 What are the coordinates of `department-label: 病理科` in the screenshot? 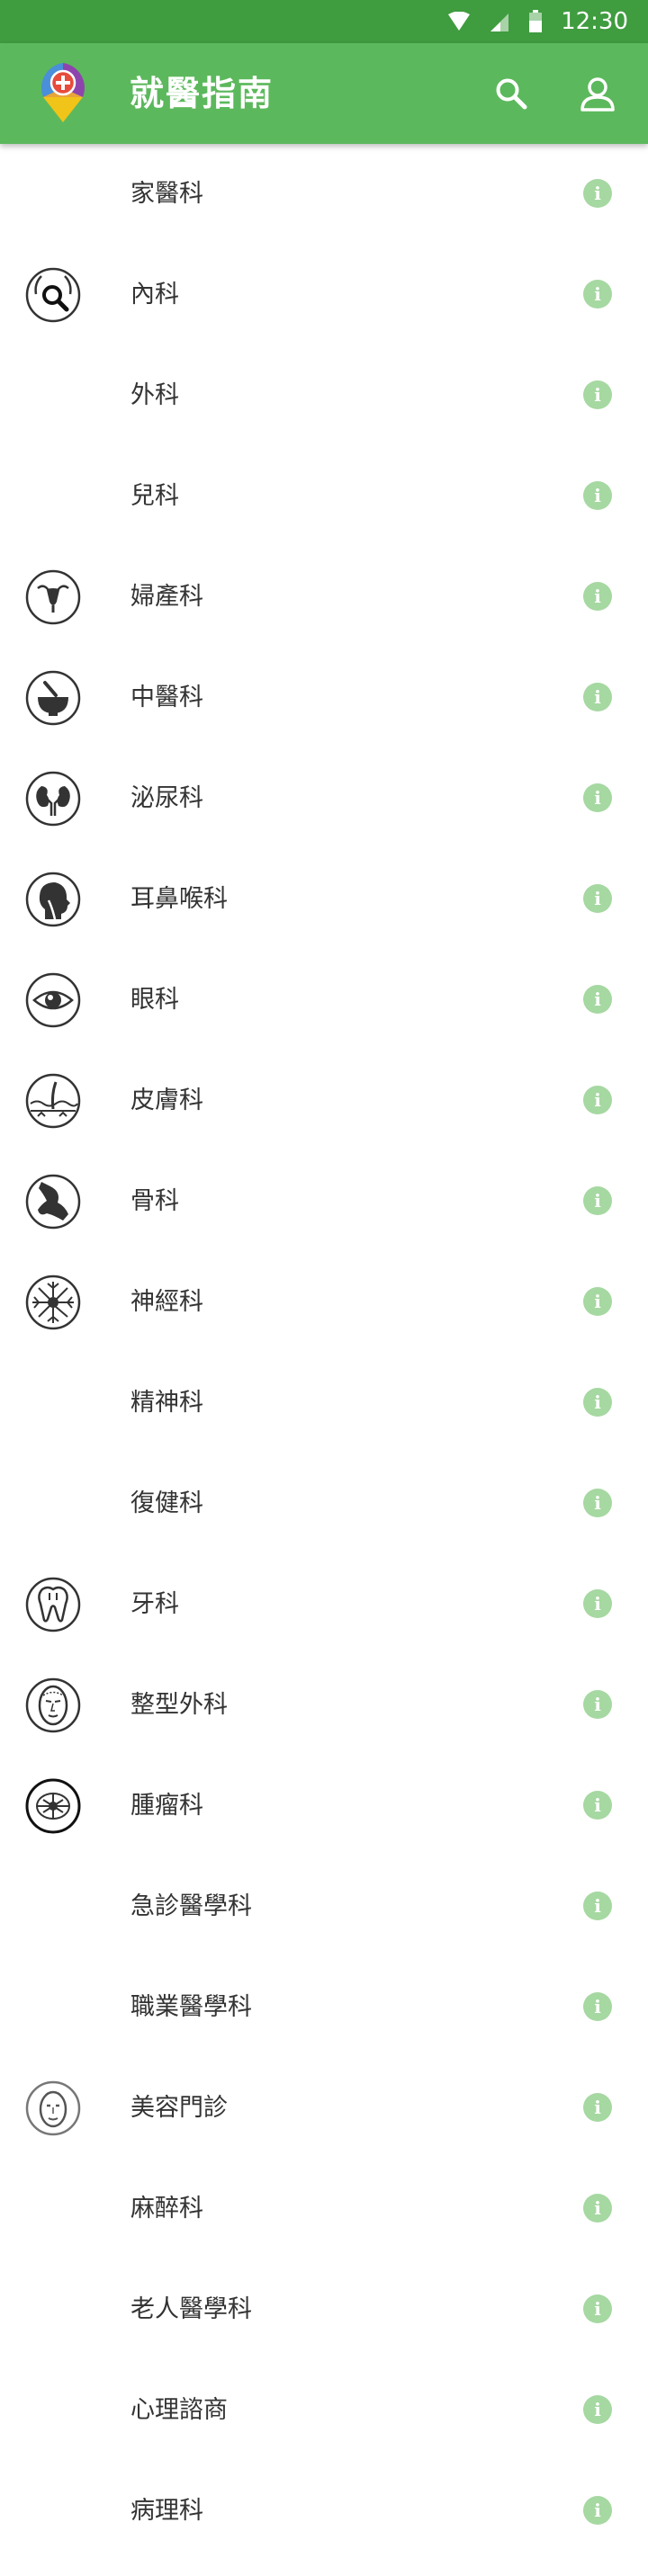 It's located at (166, 2511).